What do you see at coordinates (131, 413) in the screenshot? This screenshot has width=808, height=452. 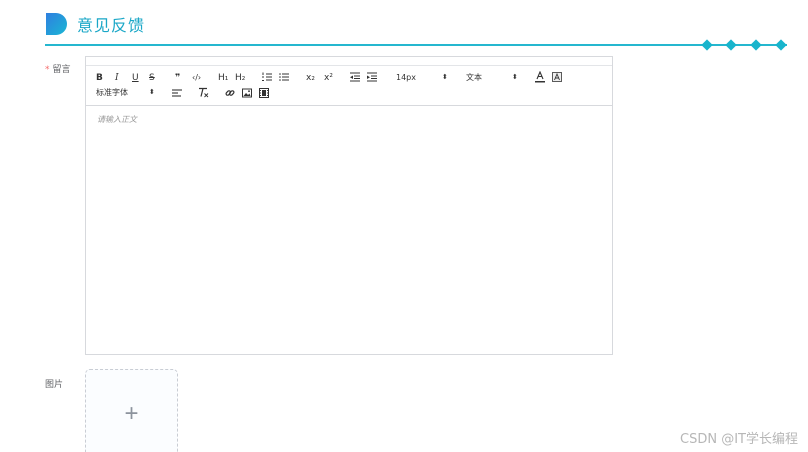 I see `plus-icon: +` at bounding box center [131, 413].